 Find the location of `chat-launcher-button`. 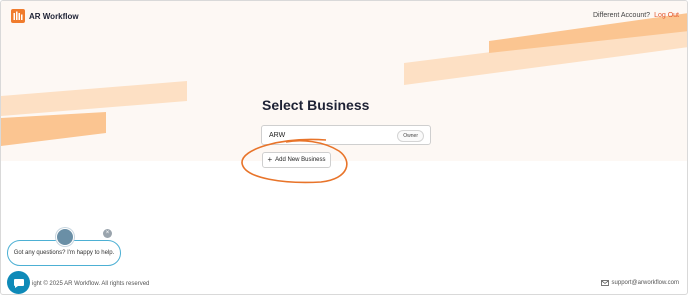

chat-launcher-button is located at coordinates (18, 282).